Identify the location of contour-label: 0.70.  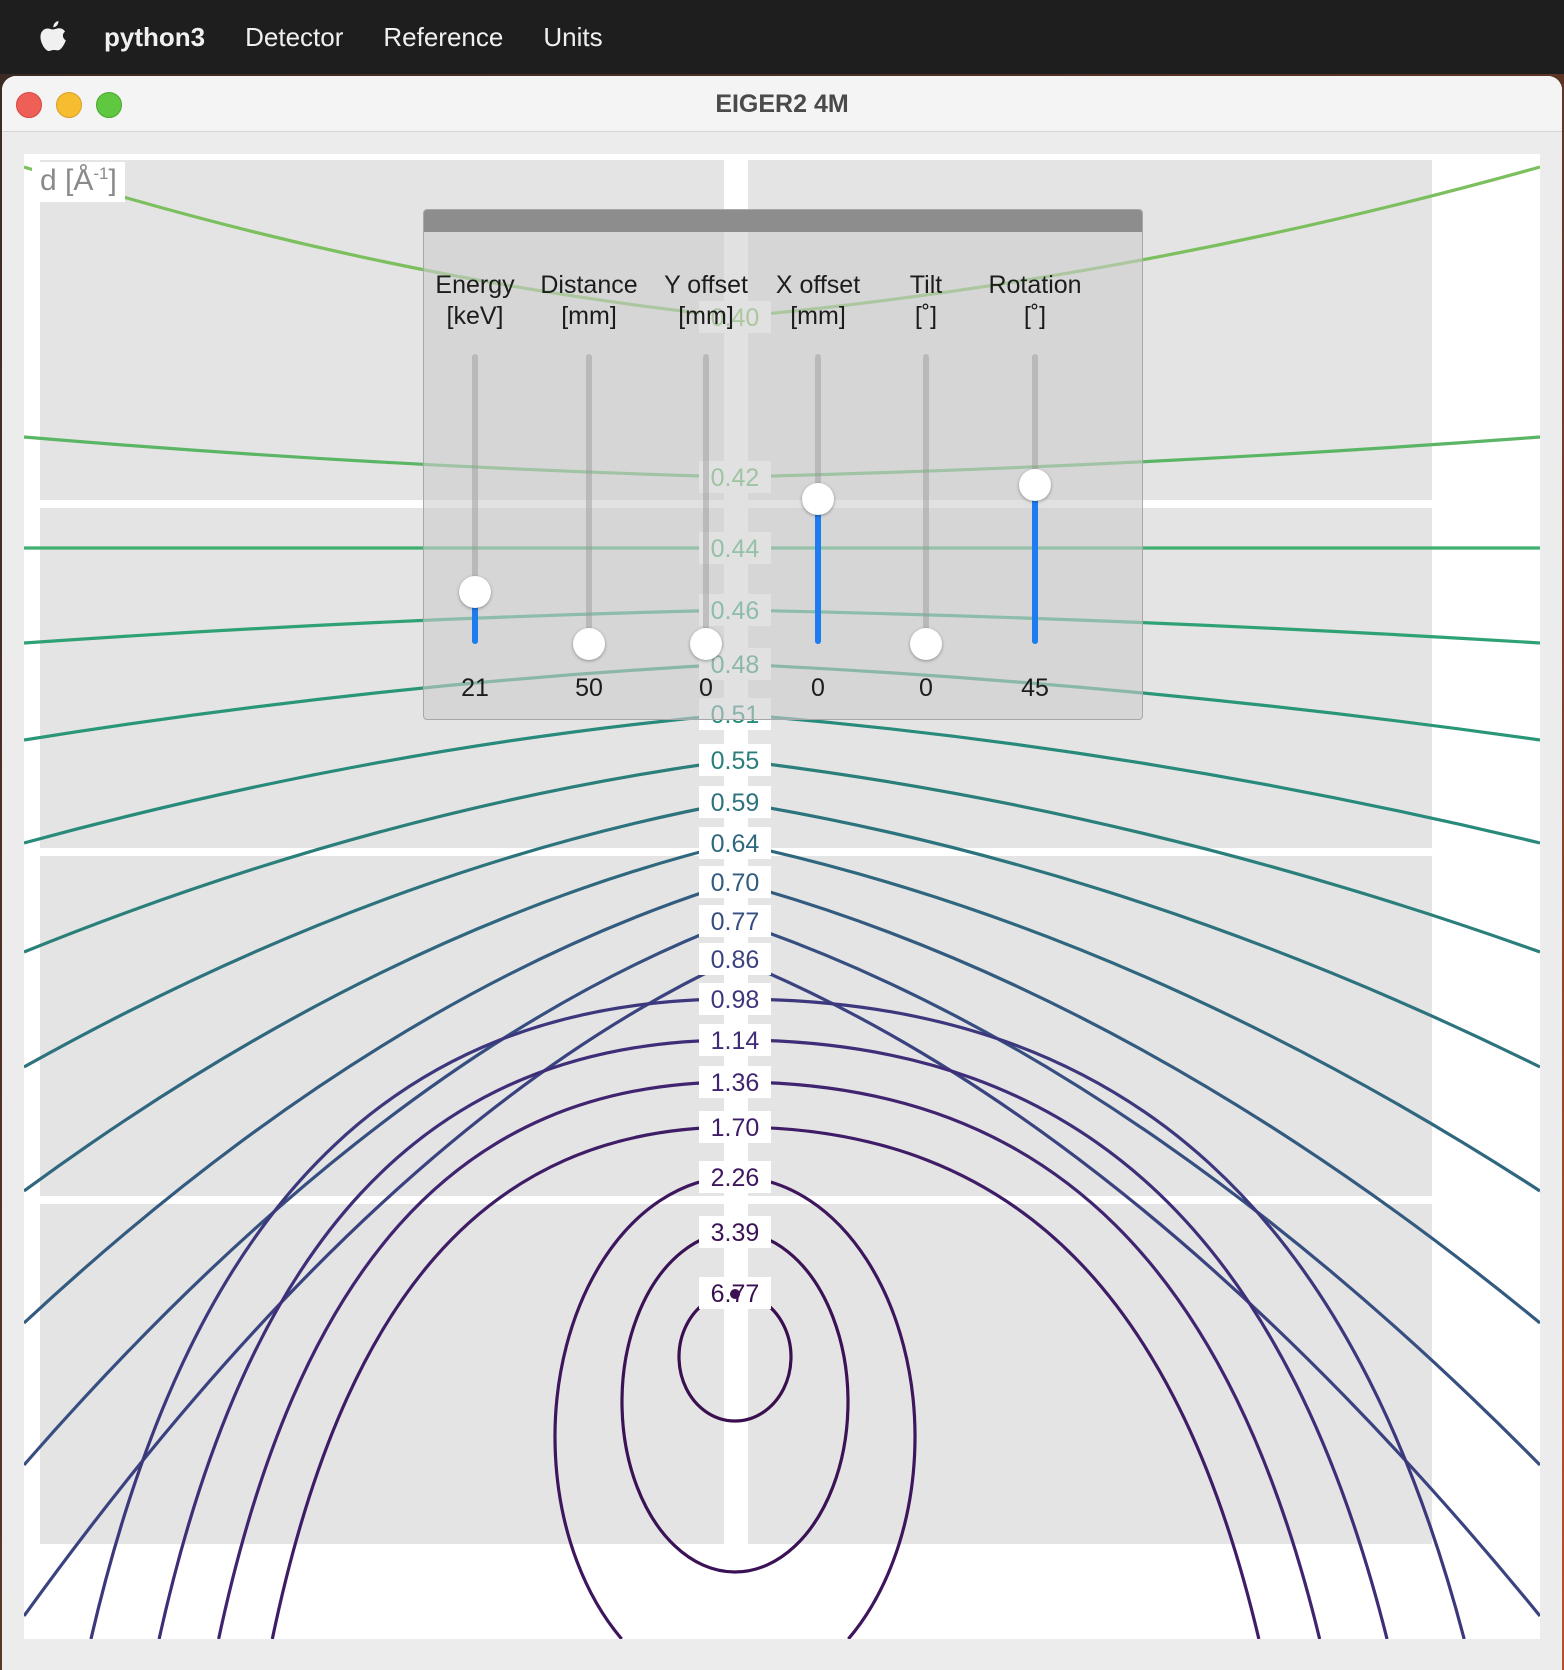
(735, 883).